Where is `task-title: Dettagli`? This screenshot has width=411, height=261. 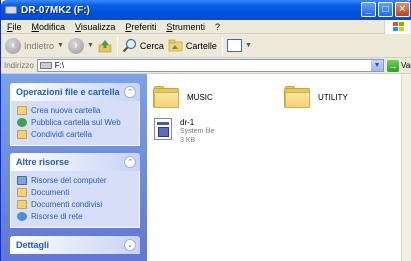
task-title: Dettagli is located at coordinates (33, 245).